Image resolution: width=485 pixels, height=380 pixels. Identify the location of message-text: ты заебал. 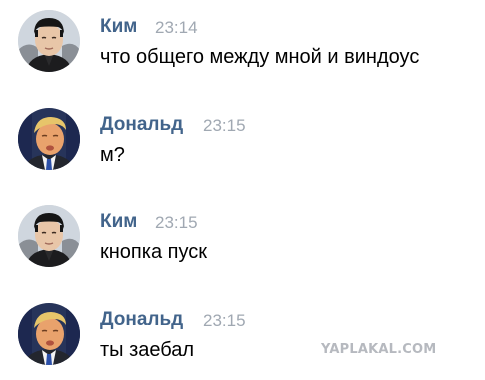
(147, 350).